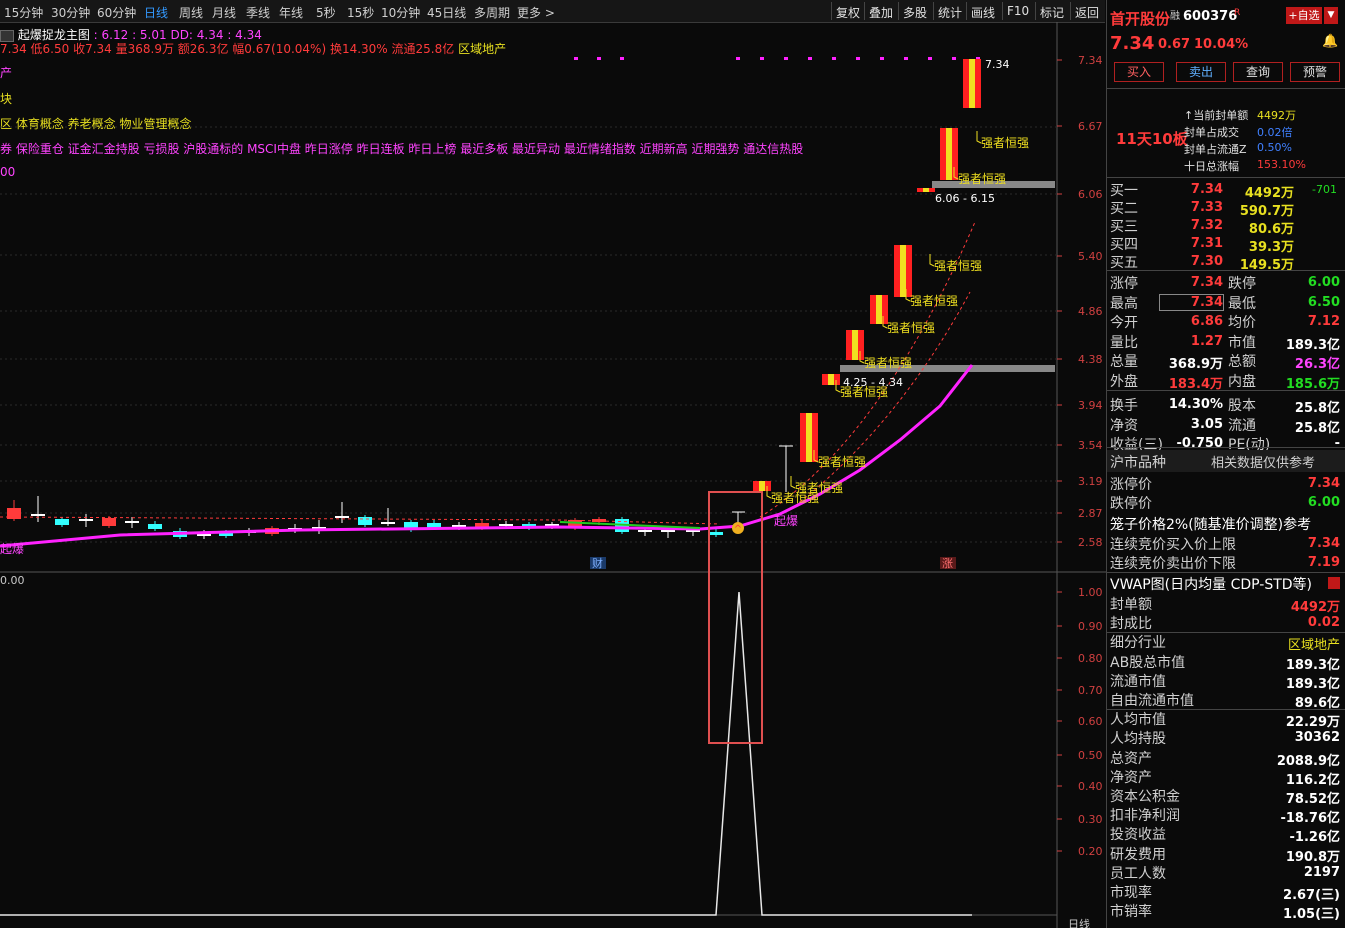 The width and height of the screenshot is (1345, 928). What do you see at coordinates (1211, 166) in the screenshot?
I see `seal-label: 十日总涨幅` at bounding box center [1211, 166].